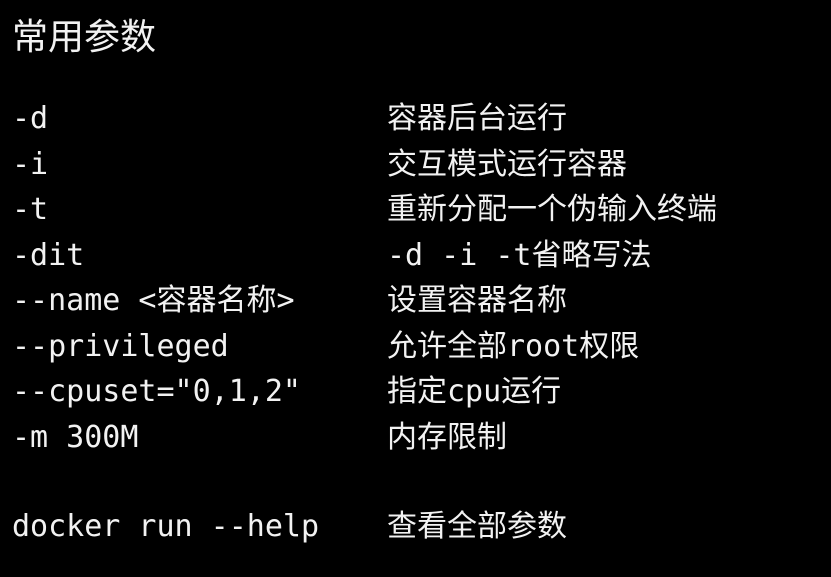 The width and height of the screenshot is (831, 577). I want to click on option-row-name: --name <容器名称> 设置容器名称, so click(419, 301).